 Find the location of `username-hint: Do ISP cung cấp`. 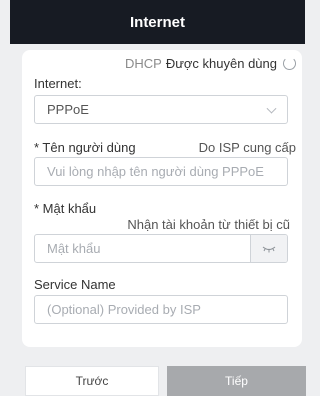

username-hint: Do ISP cung cấp is located at coordinates (247, 147).